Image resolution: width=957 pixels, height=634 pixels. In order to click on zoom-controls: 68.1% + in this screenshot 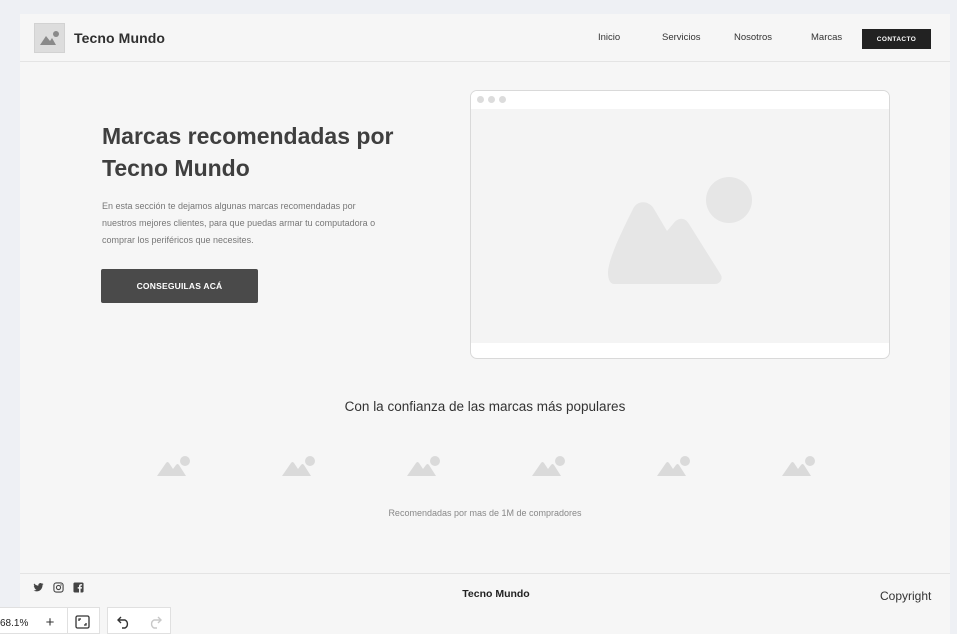, I will do `click(50, 620)`.